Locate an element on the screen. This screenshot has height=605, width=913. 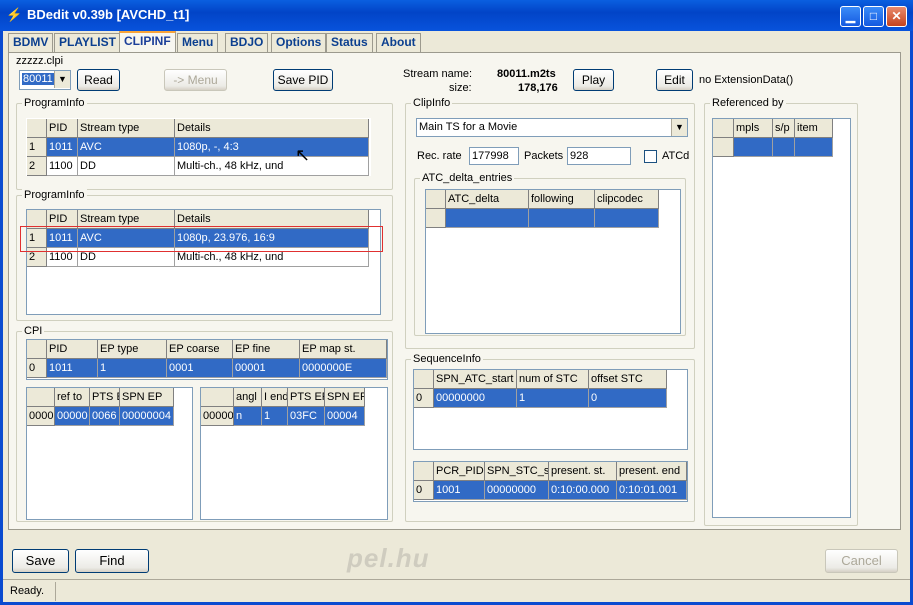
row-header: 2 is located at coordinates (37, 166).